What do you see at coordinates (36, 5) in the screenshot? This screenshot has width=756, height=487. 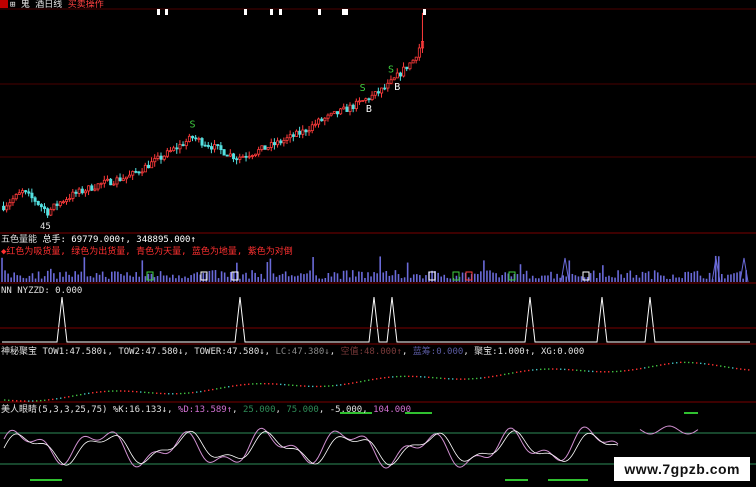 I see `header-menu-1: ⊞ 鬼 酒日线` at bounding box center [36, 5].